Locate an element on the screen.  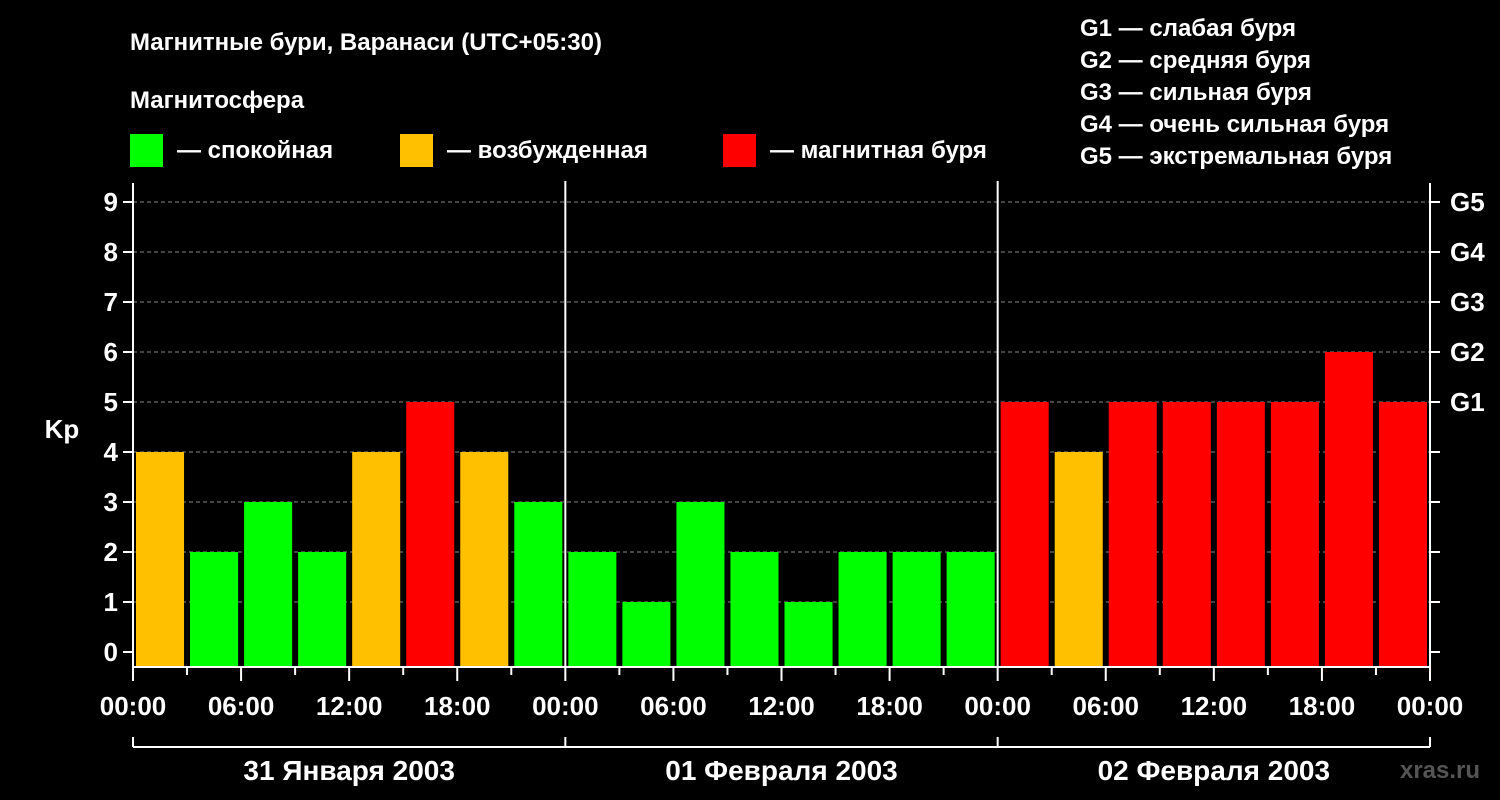
y-tick-label: 2 is located at coordinates (111, 552).